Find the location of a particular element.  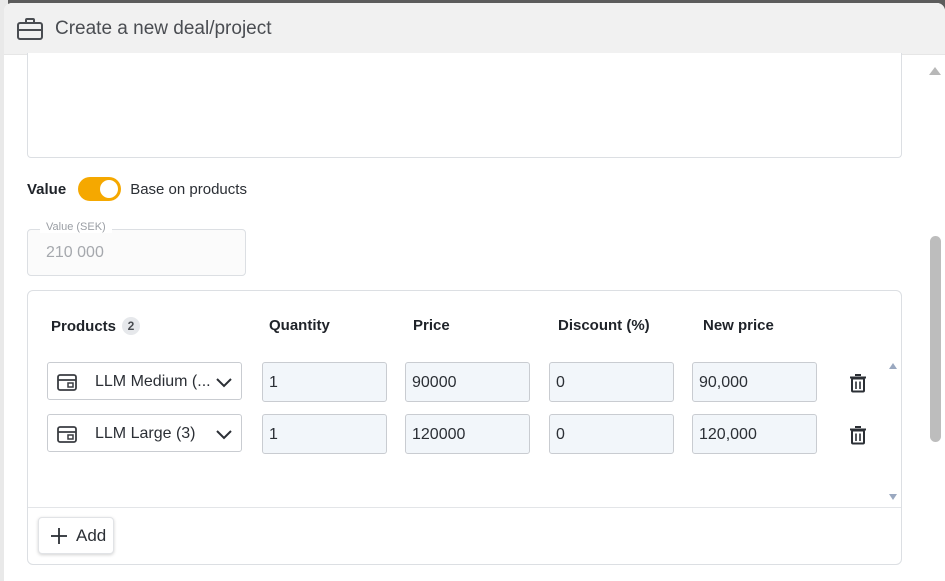

base-on-products-toggle is located at coordinates (100, 189).